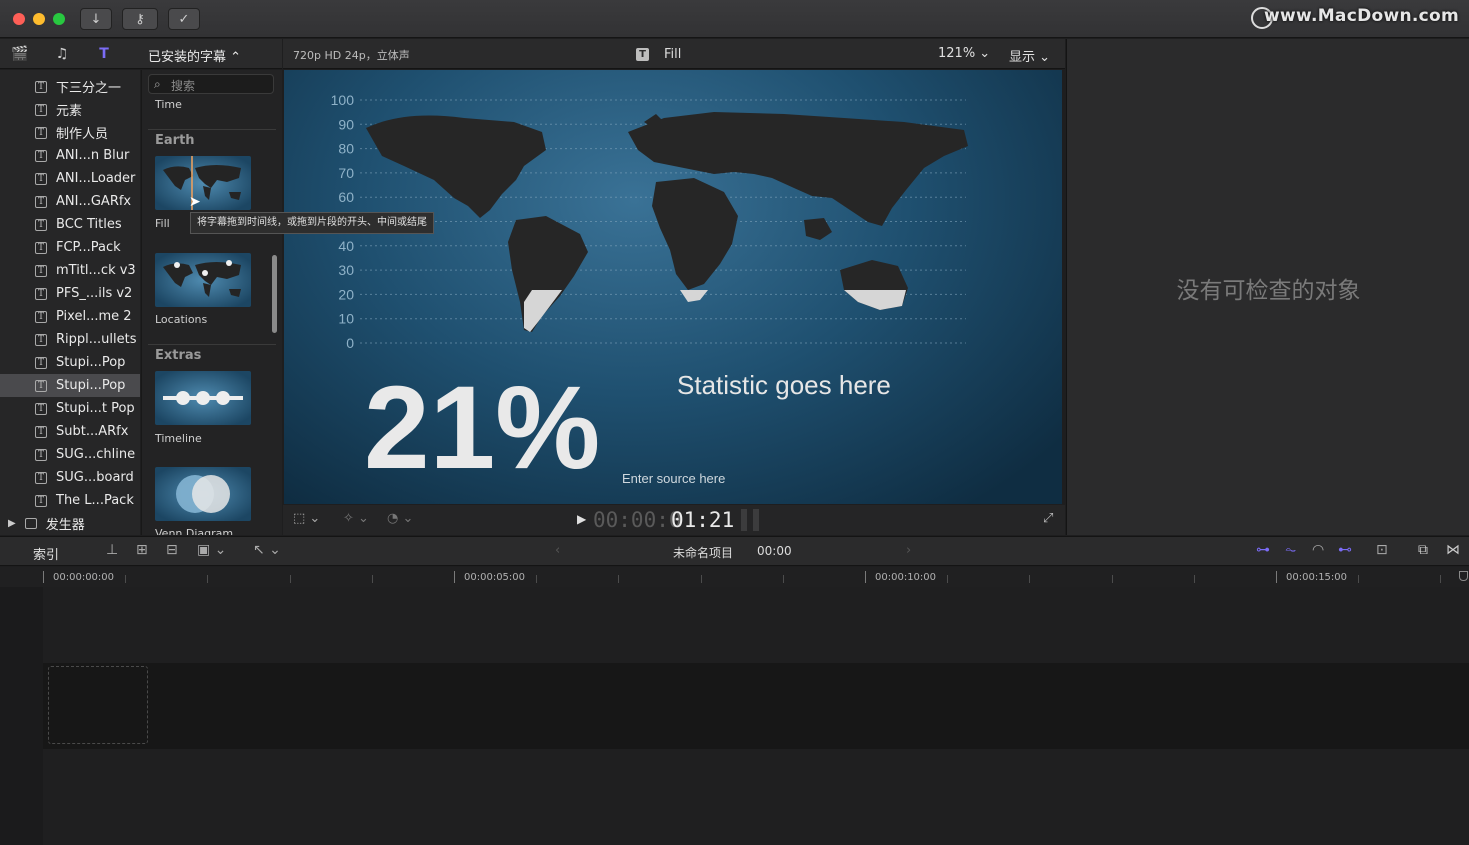 The image size is (1469, 845). I want to click on time-title-label: Time, so click(168, 104).